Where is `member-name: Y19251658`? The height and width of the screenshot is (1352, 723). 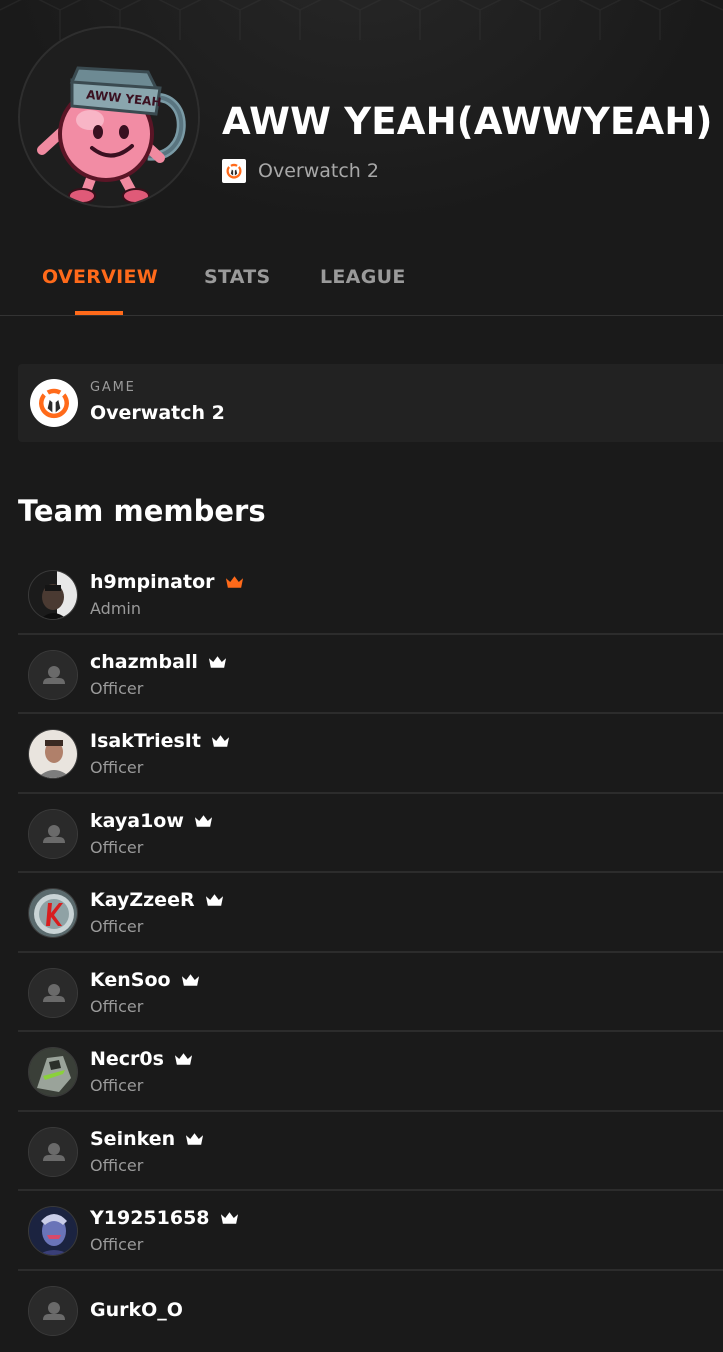 member-name: Y19251658 is located at coordinates (150, 1218).